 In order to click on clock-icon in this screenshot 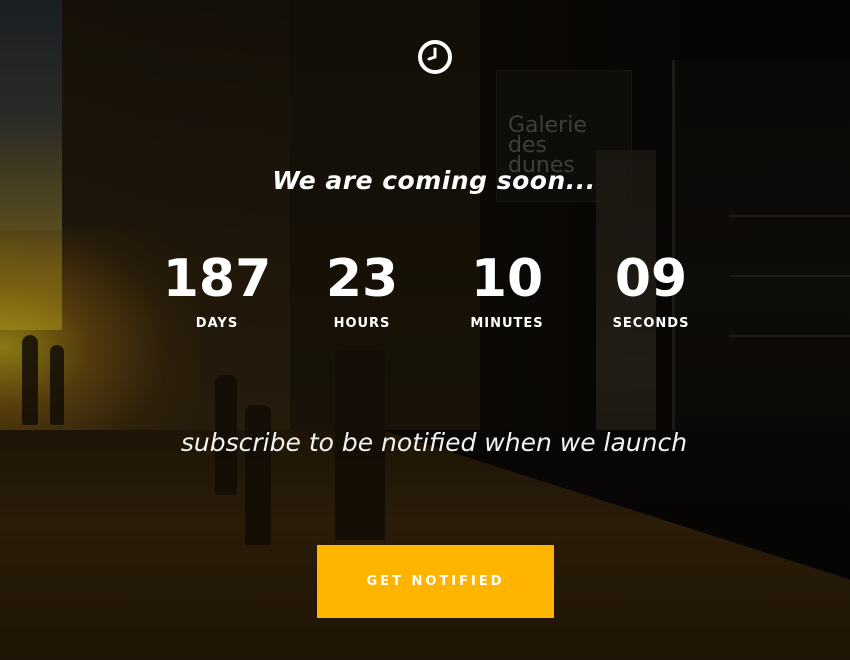, I will do `click(435, 57)`.